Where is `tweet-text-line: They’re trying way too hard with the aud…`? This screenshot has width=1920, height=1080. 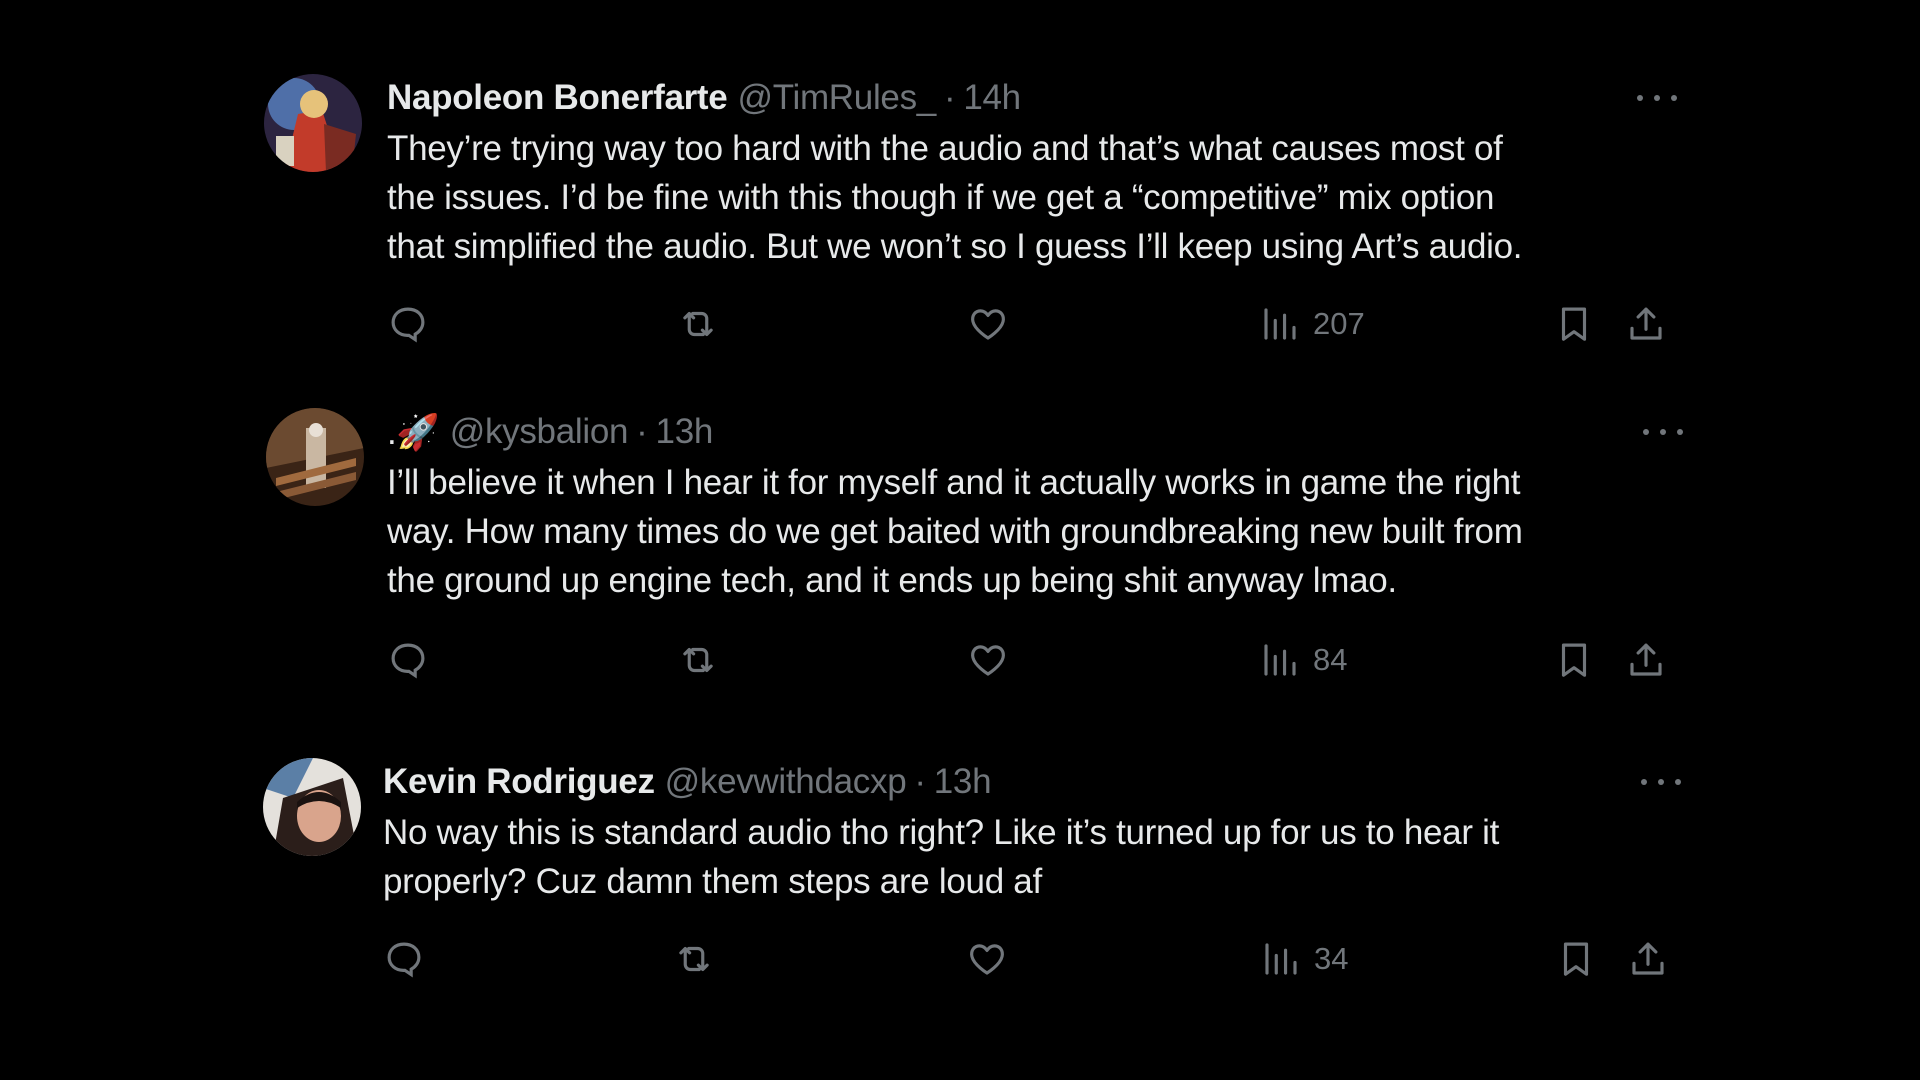
tweet-text-line: They’re trying way too hard with the aud… is located at coordinates (945, 148).